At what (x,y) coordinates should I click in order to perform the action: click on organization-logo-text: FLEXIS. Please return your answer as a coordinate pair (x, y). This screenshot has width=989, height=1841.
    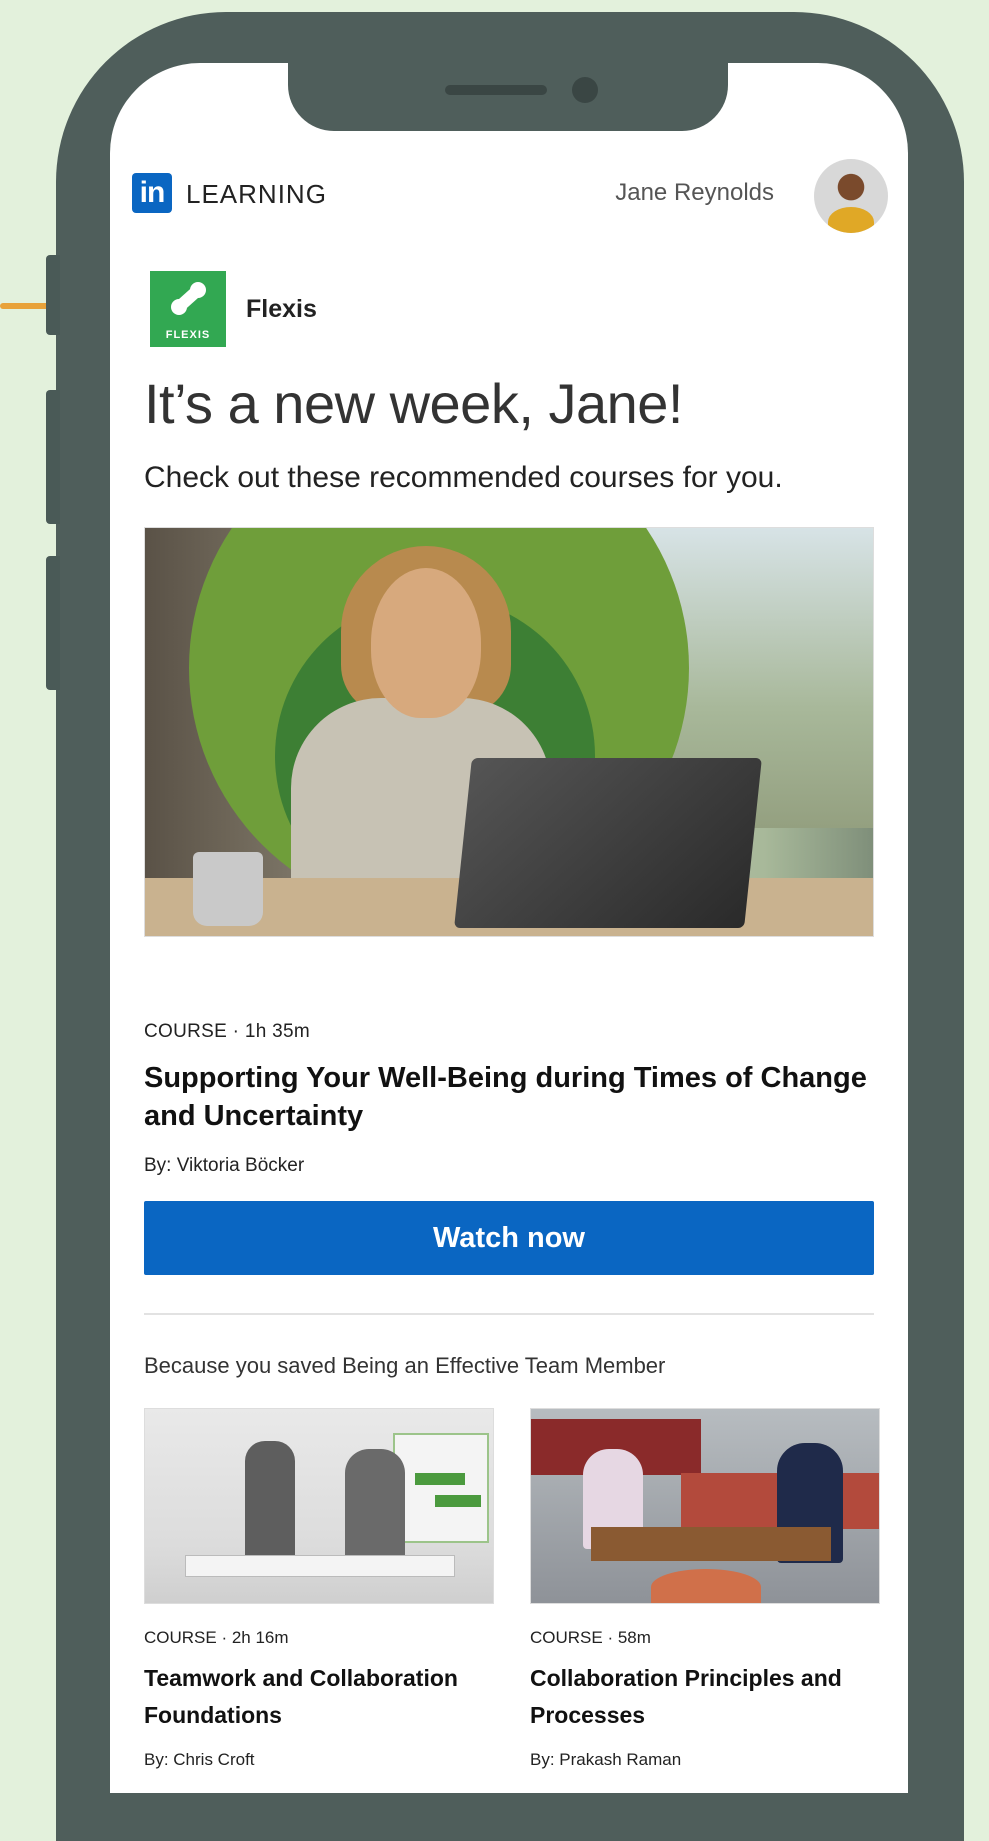
    Looking at the image, I should click on (188, 335).